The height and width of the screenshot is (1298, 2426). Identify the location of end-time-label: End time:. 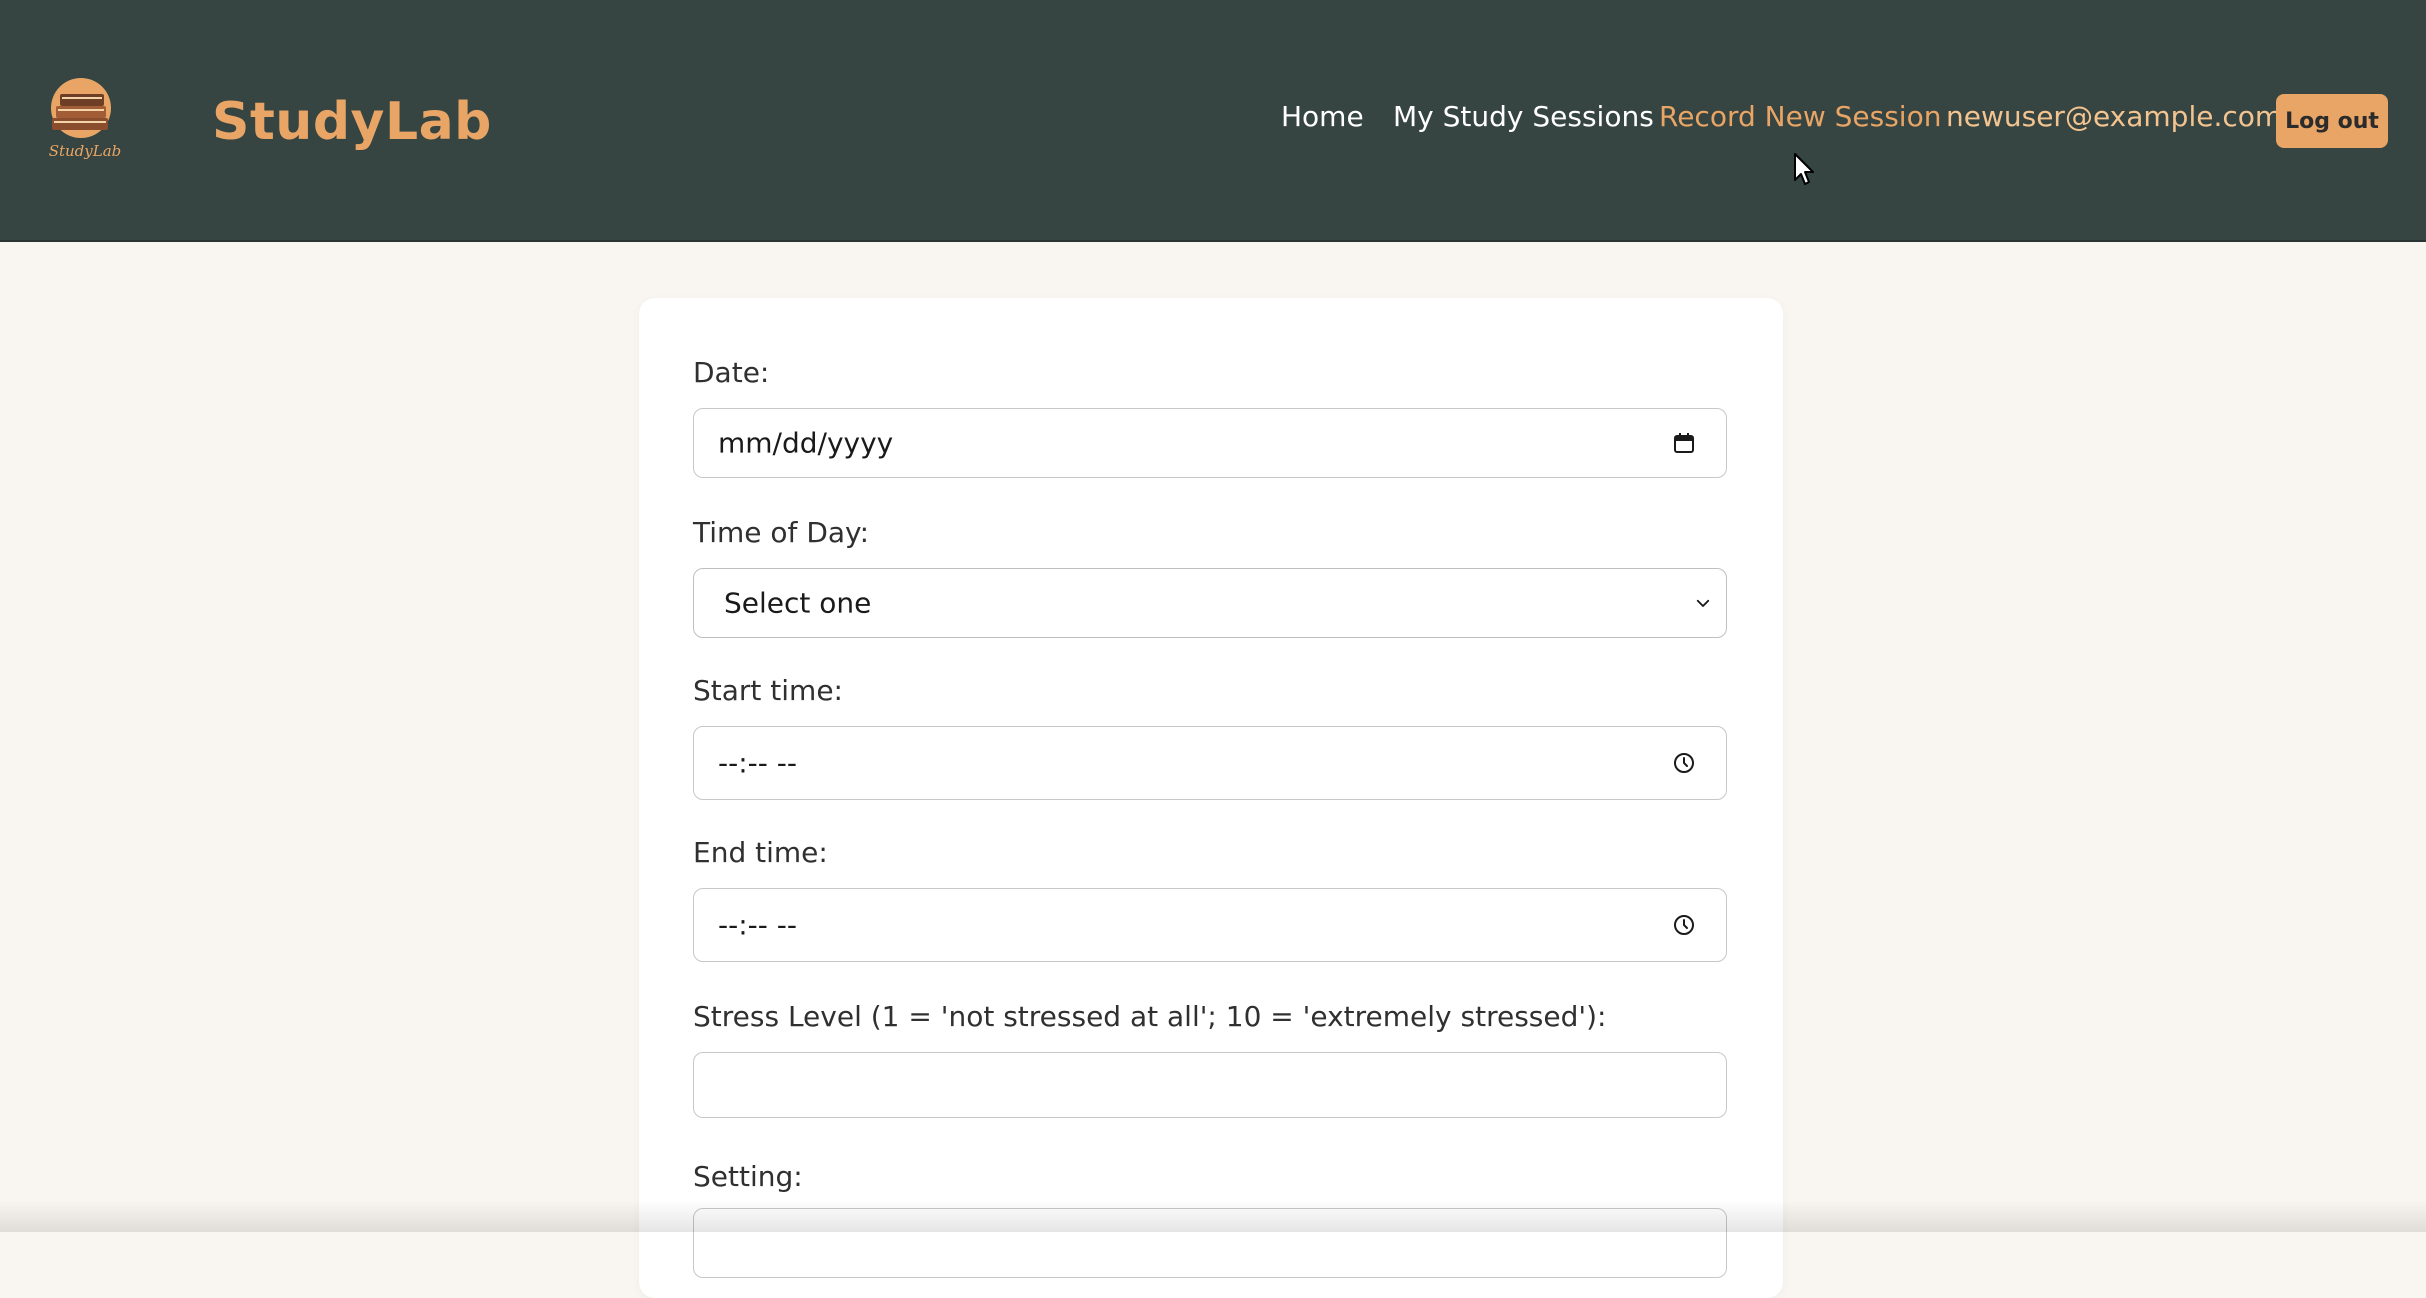
(760, 852).